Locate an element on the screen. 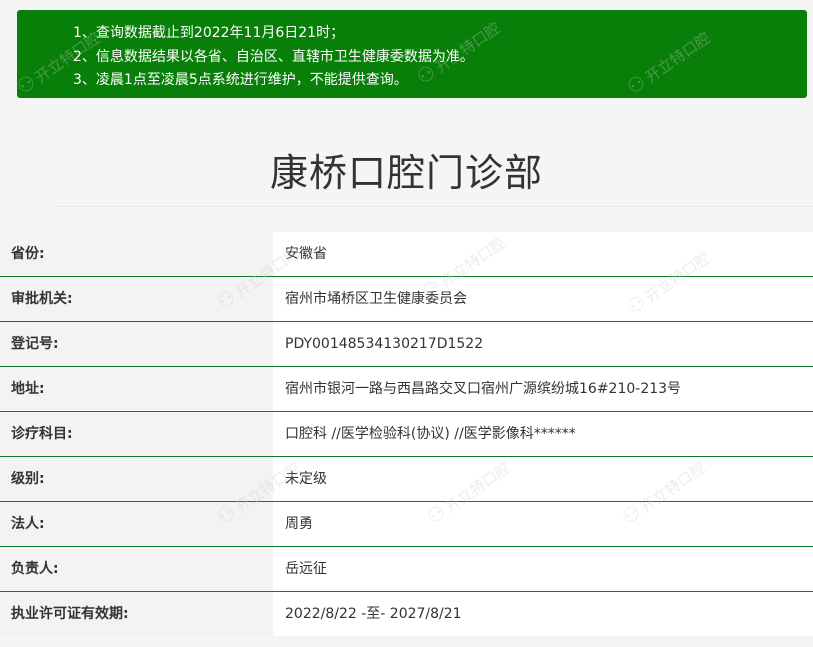 This screenshot has height=647, width=813. title-divider is located at coordinates (434, 206).